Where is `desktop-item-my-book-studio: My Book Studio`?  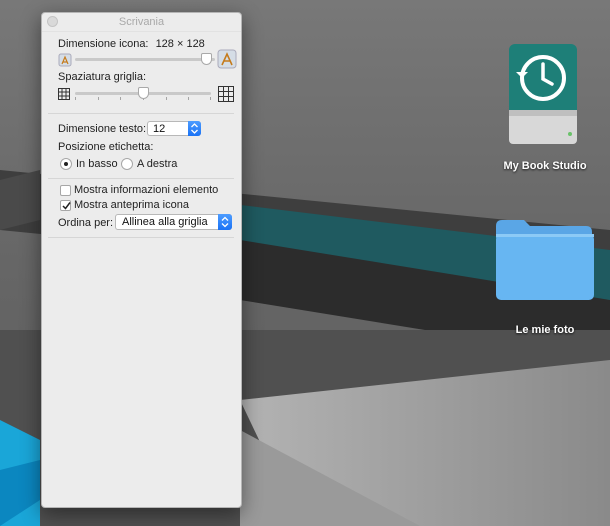
desktop-item-my-book-studio: My Book Studio is located at coordinates (545, 110).